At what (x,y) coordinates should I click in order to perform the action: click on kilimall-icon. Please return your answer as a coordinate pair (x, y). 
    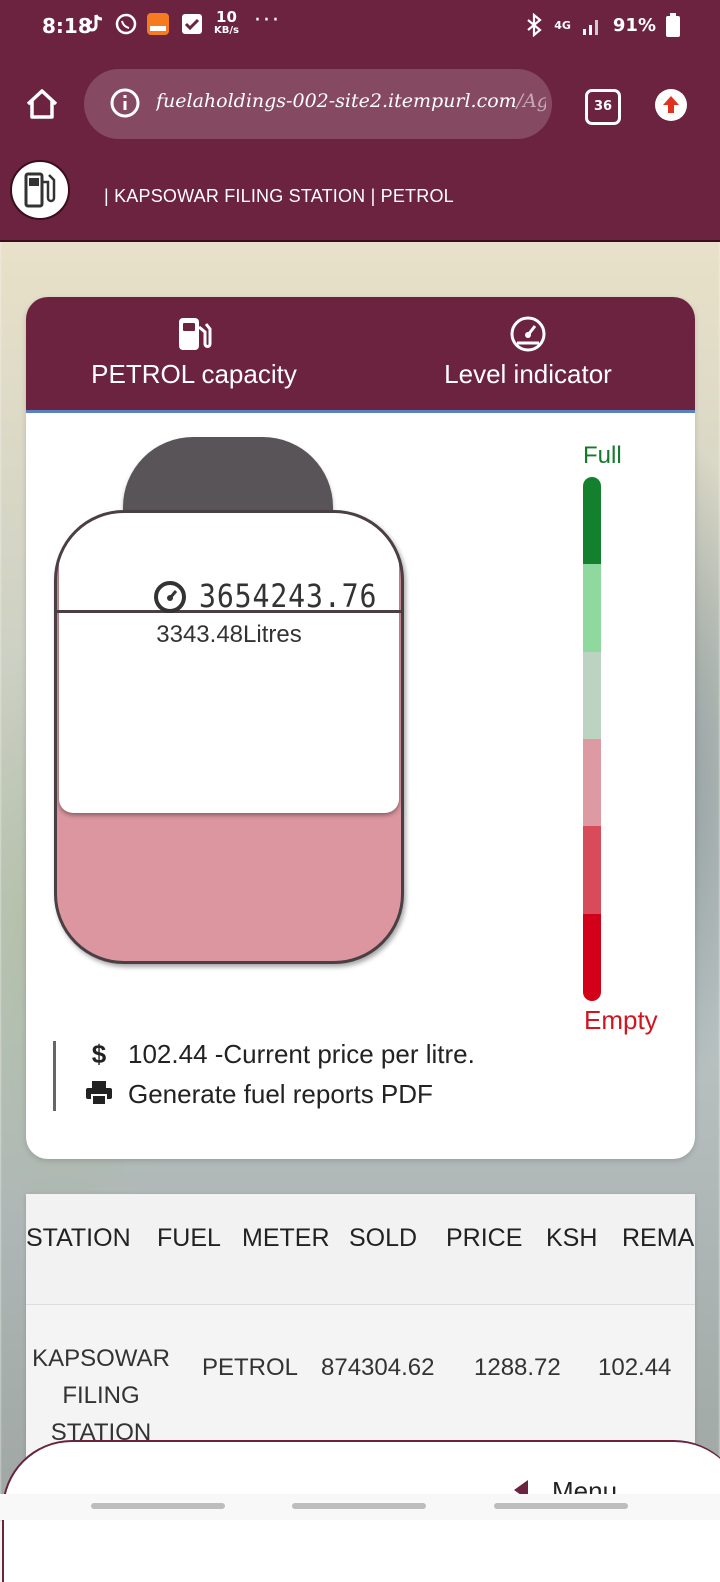
    Looking at the image, I should click on (158, 24).